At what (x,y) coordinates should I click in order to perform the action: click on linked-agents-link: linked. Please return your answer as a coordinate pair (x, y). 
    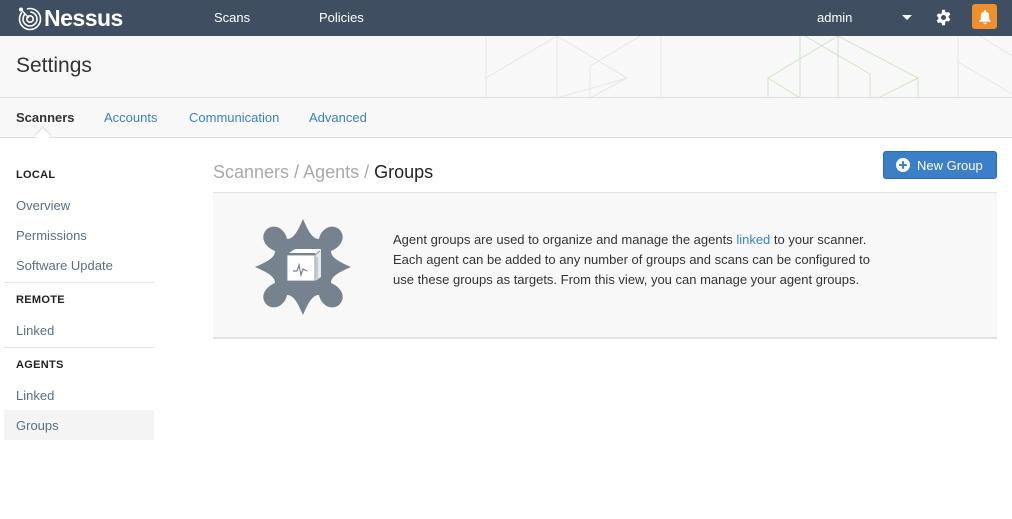
    Looking at the image, I should click on (753, 239).